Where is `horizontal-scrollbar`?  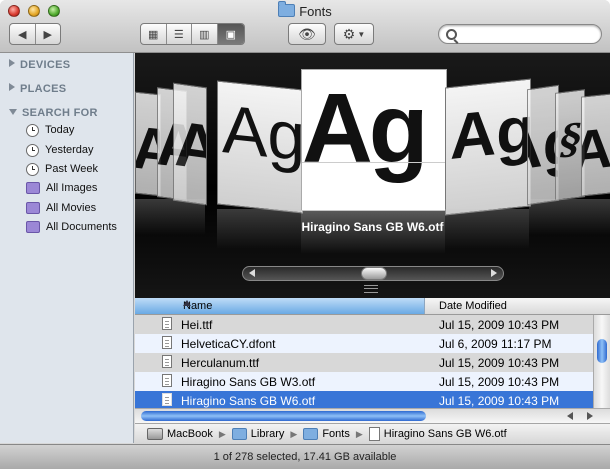
horizontal-scrollbar is located at coordinates (372, 415).